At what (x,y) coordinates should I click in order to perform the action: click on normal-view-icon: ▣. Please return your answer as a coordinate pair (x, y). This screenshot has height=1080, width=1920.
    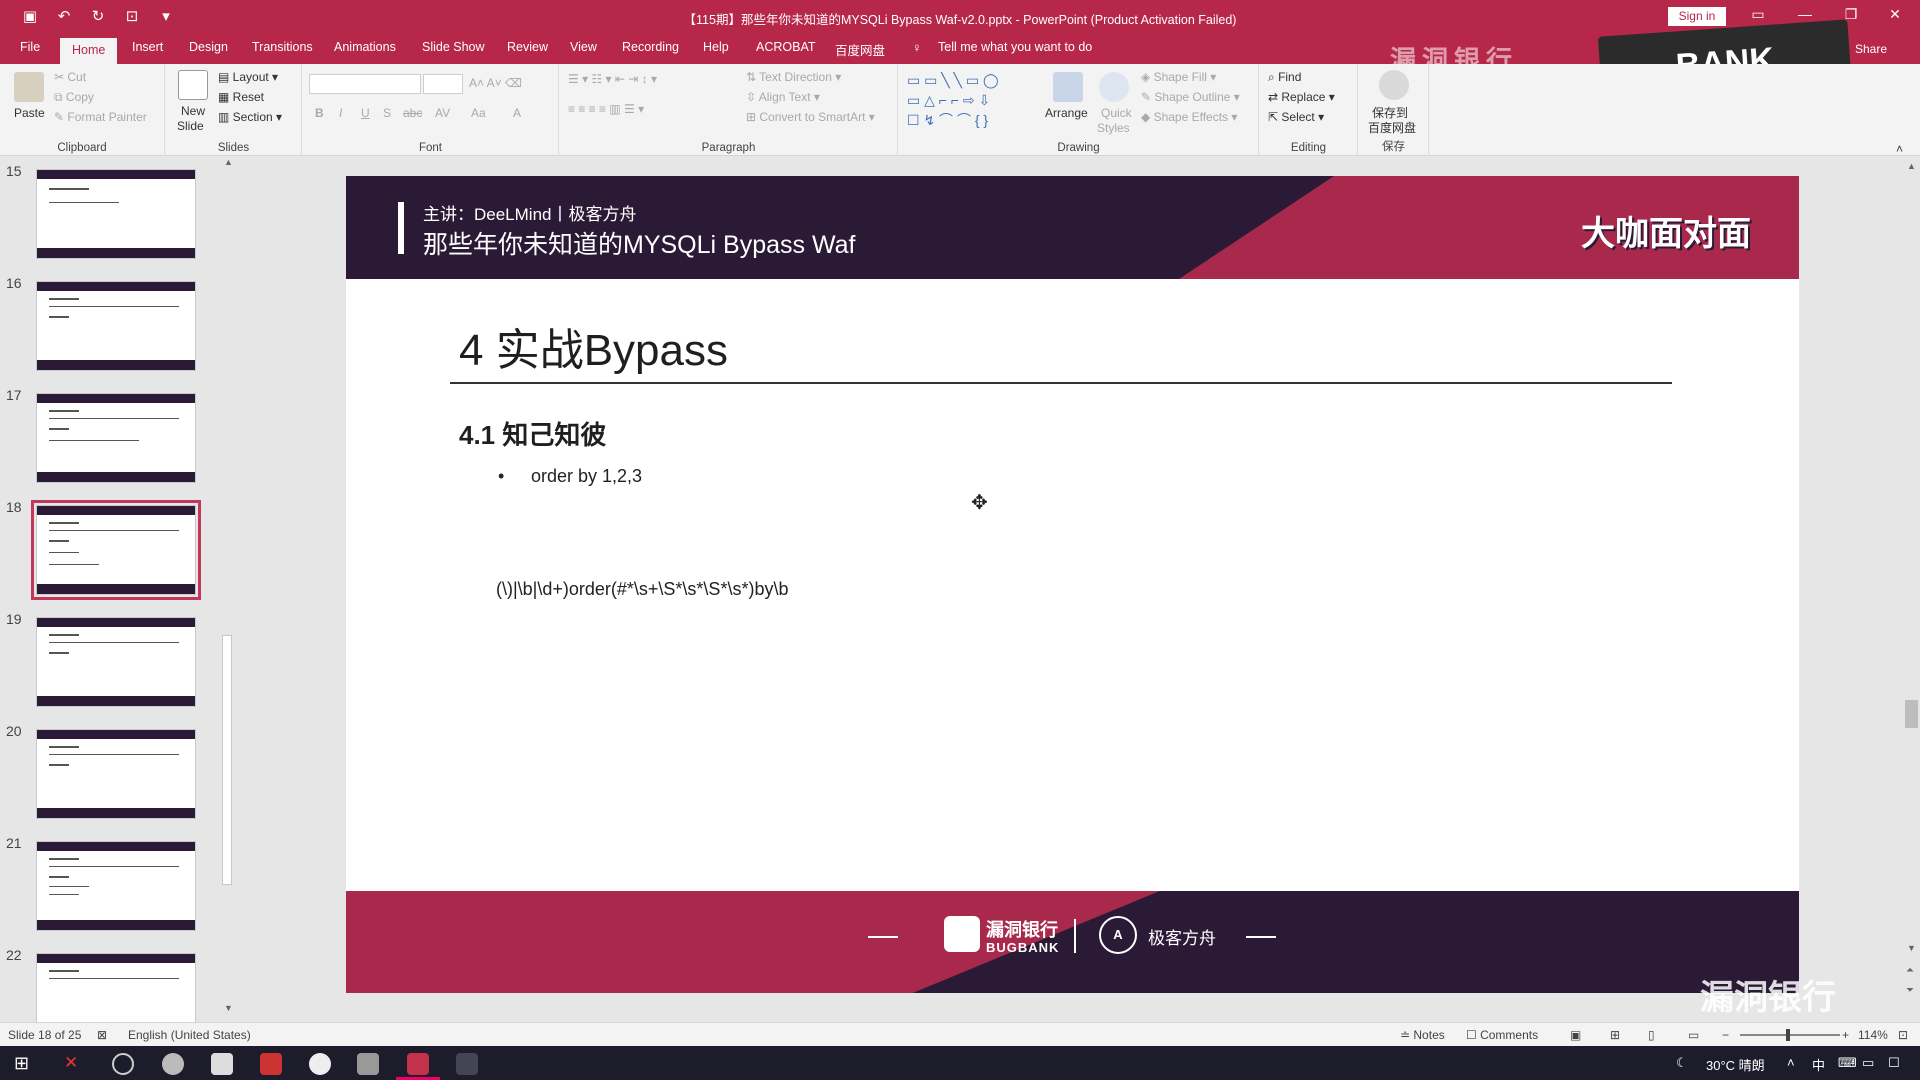
    Looking at the image, I should click on (1575, 1035).